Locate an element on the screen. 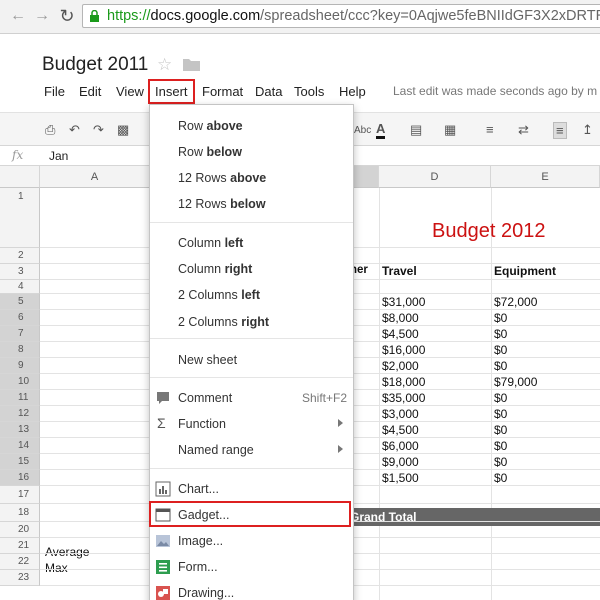 Image resolution: width=600 pixels, height=600 pixels. corner-cell is located at coordinates (20, 177).